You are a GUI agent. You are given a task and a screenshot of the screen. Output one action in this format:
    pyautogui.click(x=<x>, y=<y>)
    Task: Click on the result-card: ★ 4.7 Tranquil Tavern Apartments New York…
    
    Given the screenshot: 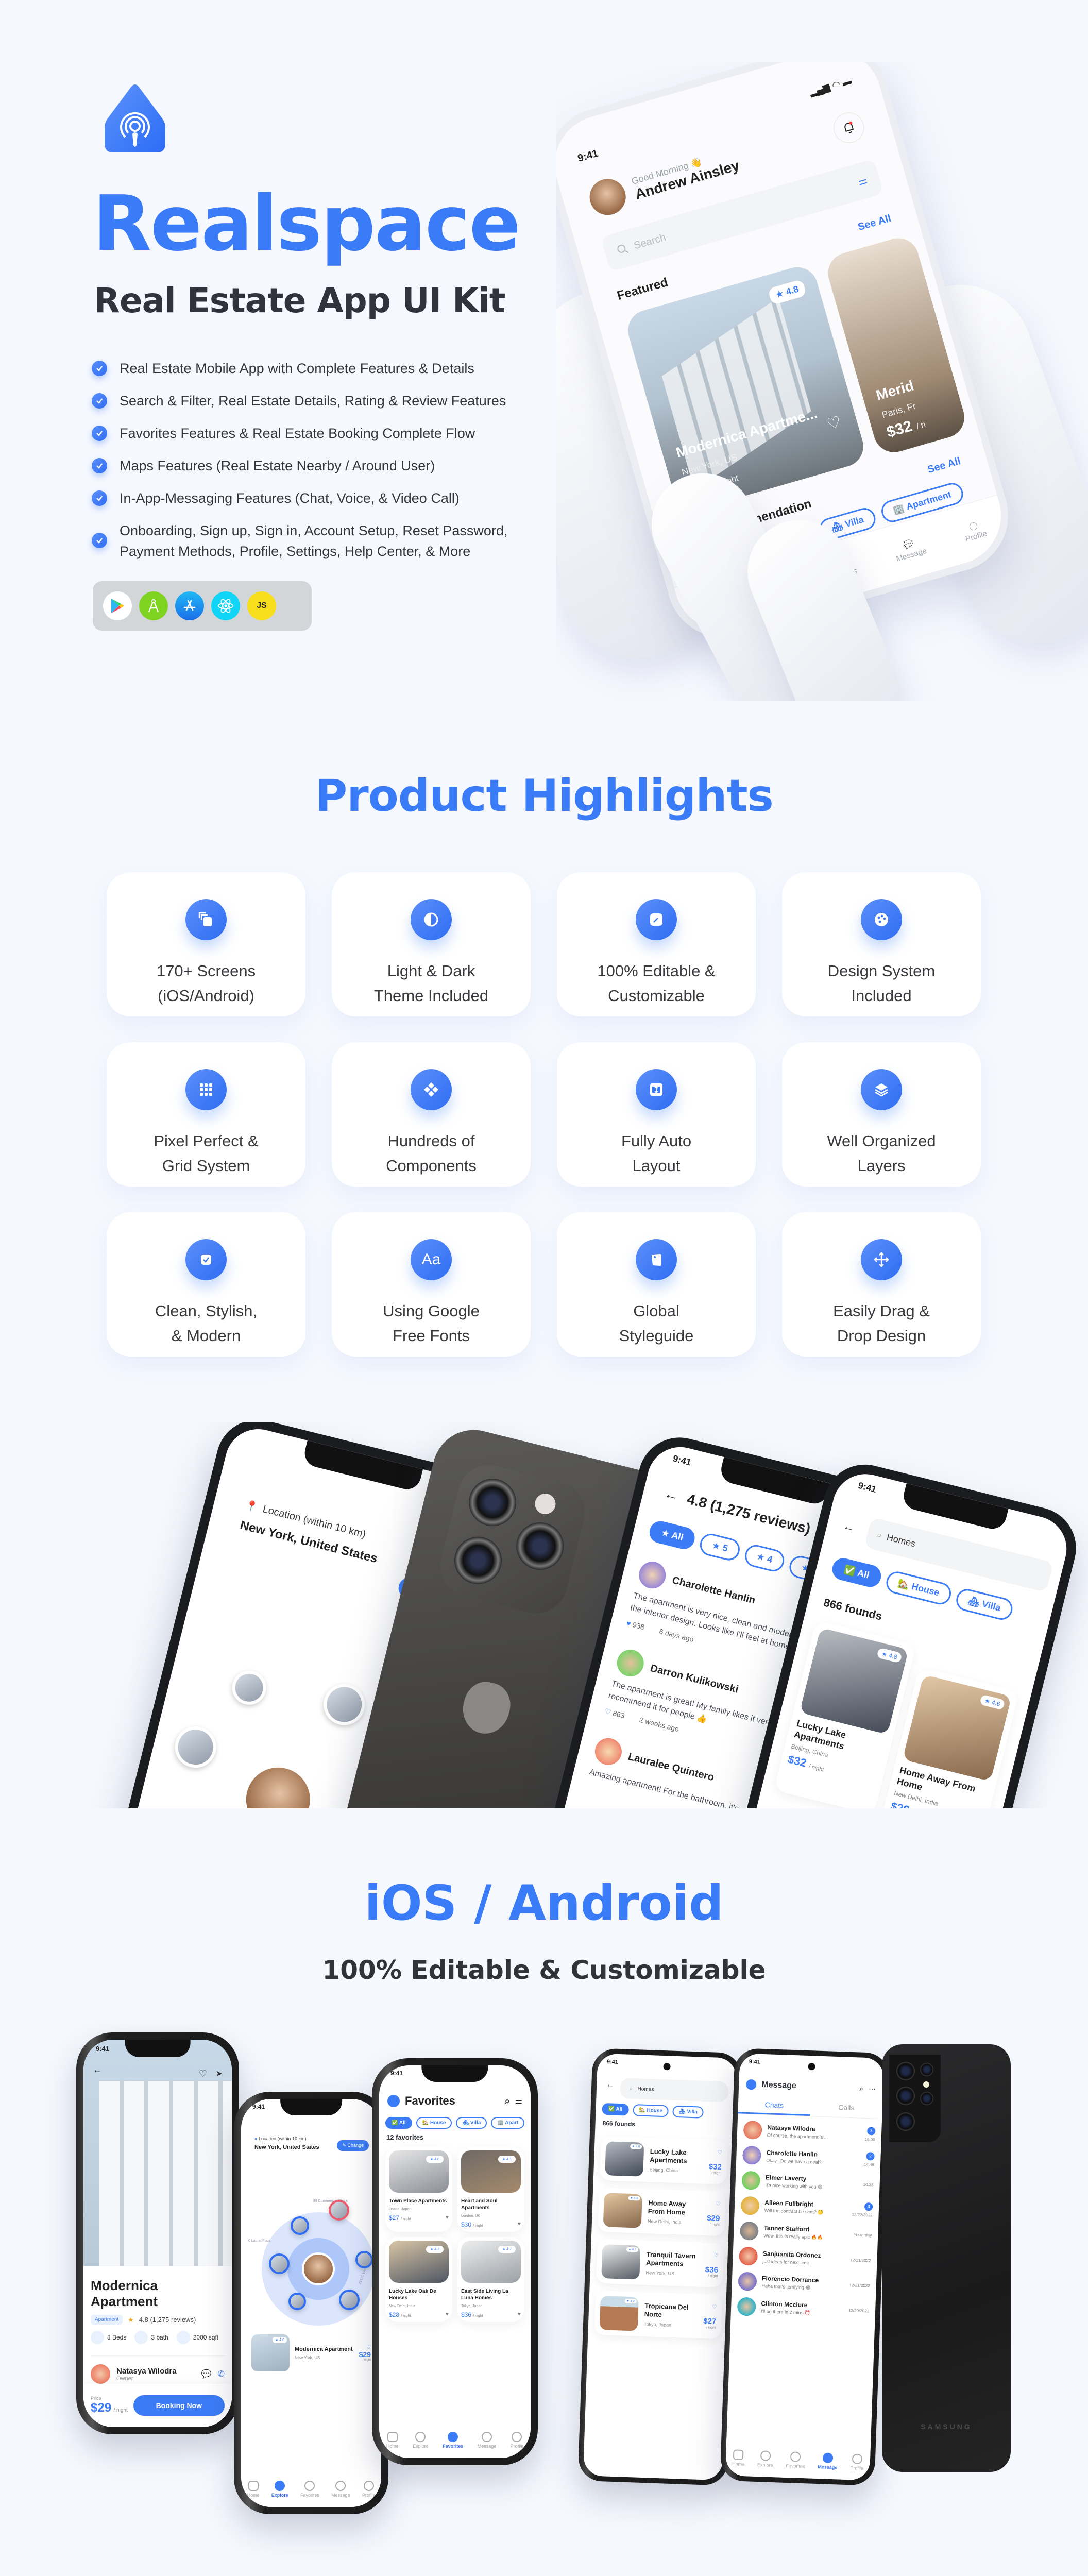 What is the action you would take?
    pyautogui.click(x=660, y=2263)
    